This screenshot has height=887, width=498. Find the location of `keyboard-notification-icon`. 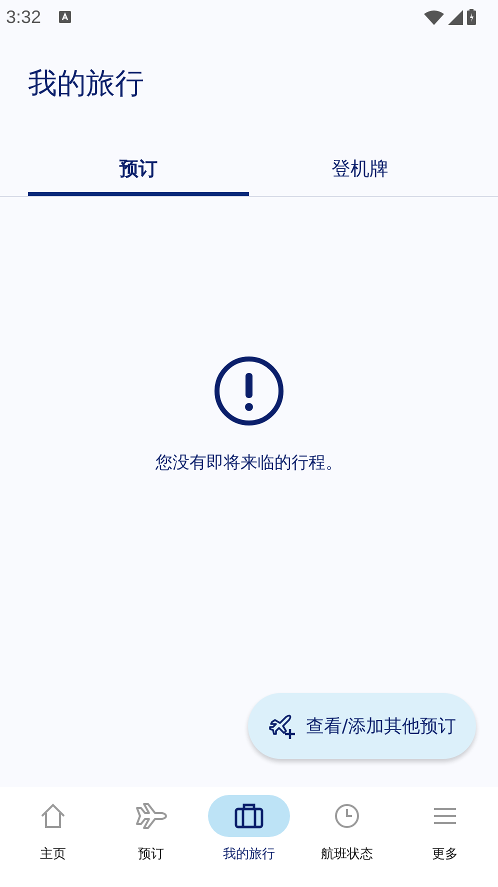

keyboard-notification-icon is located at coordinates (65, 17).